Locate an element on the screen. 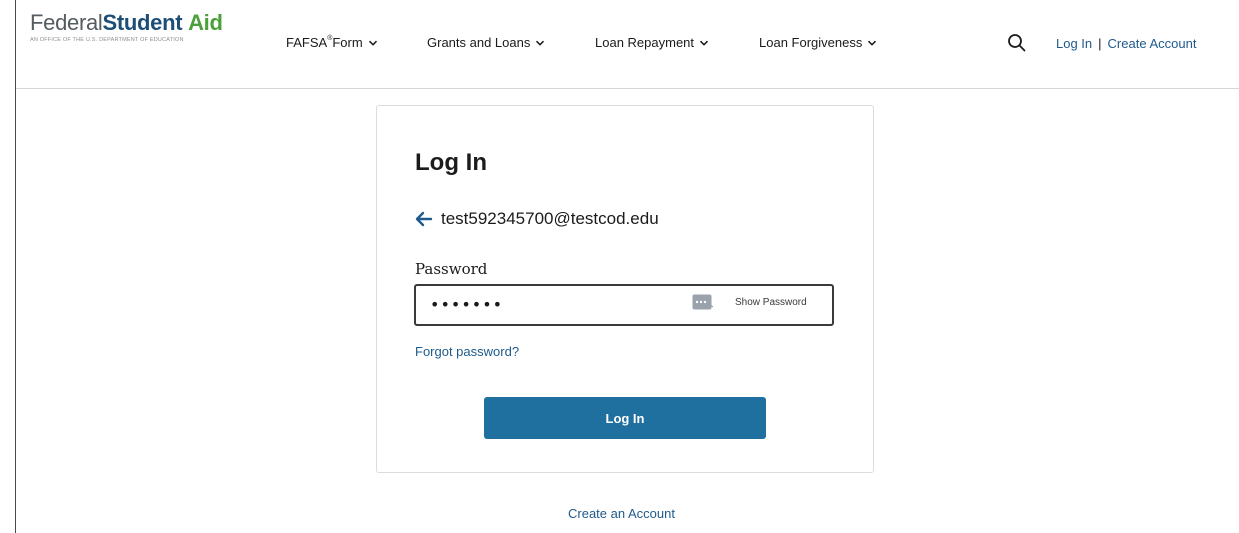 The image size is (1239, 533). search-icon is located at coordinates (1017, 43).